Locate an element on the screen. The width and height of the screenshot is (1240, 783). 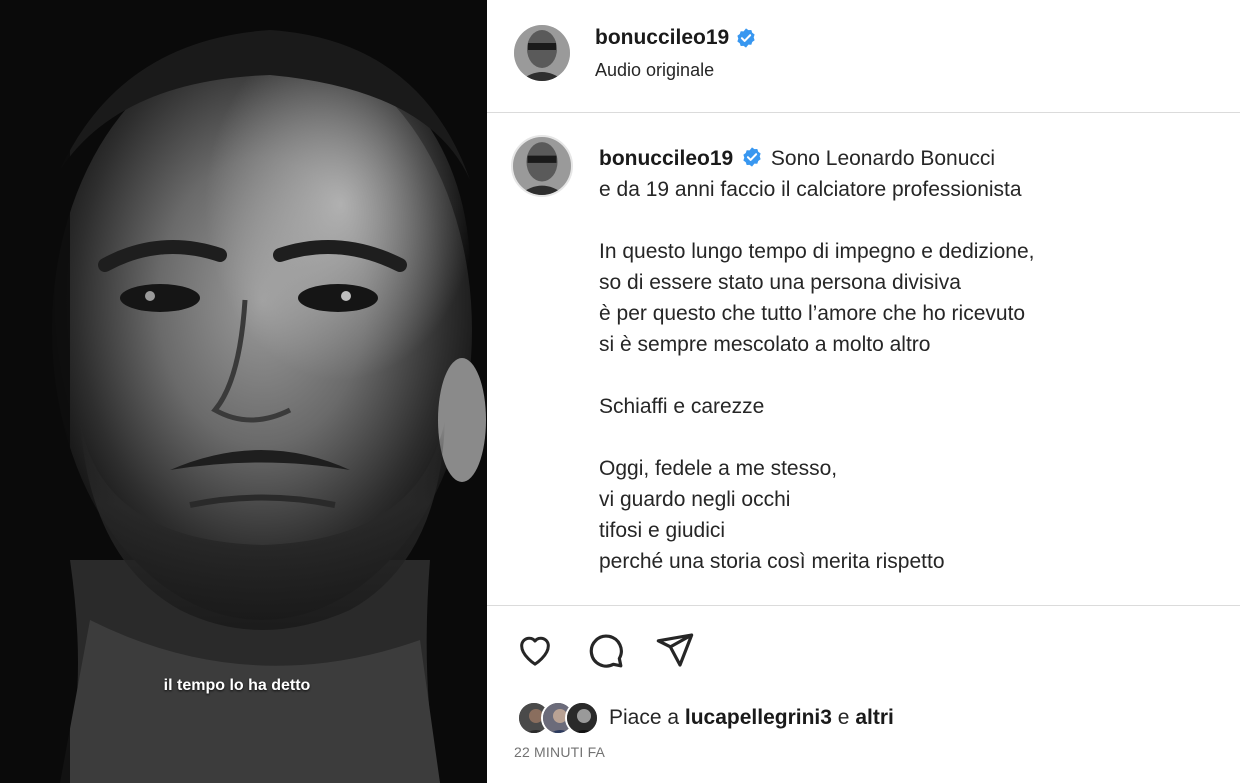
likes-row: Piace a lucapellegrini3 e altri is located at coordinates (705, 718).